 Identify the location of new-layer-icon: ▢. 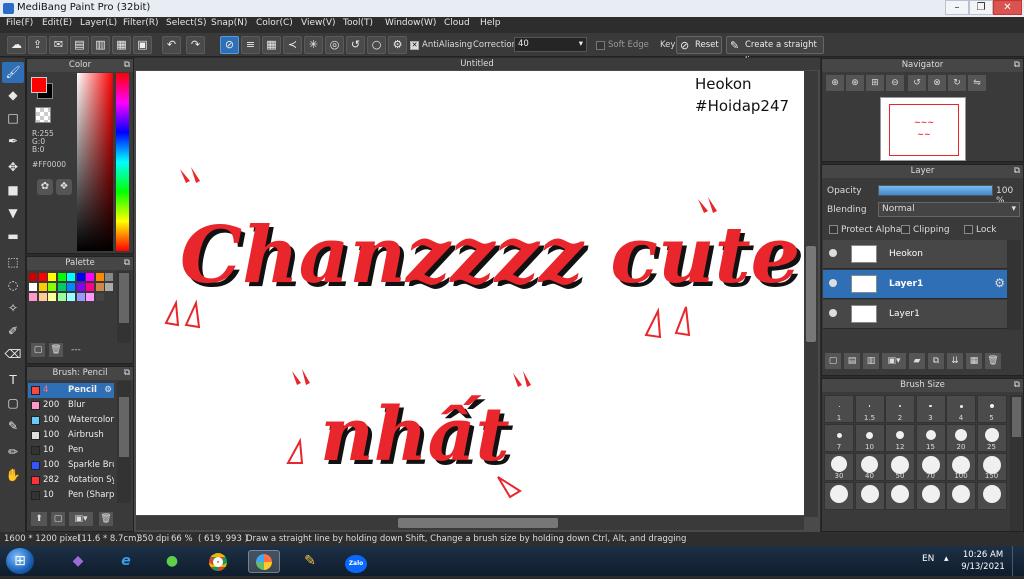
(833, 361).